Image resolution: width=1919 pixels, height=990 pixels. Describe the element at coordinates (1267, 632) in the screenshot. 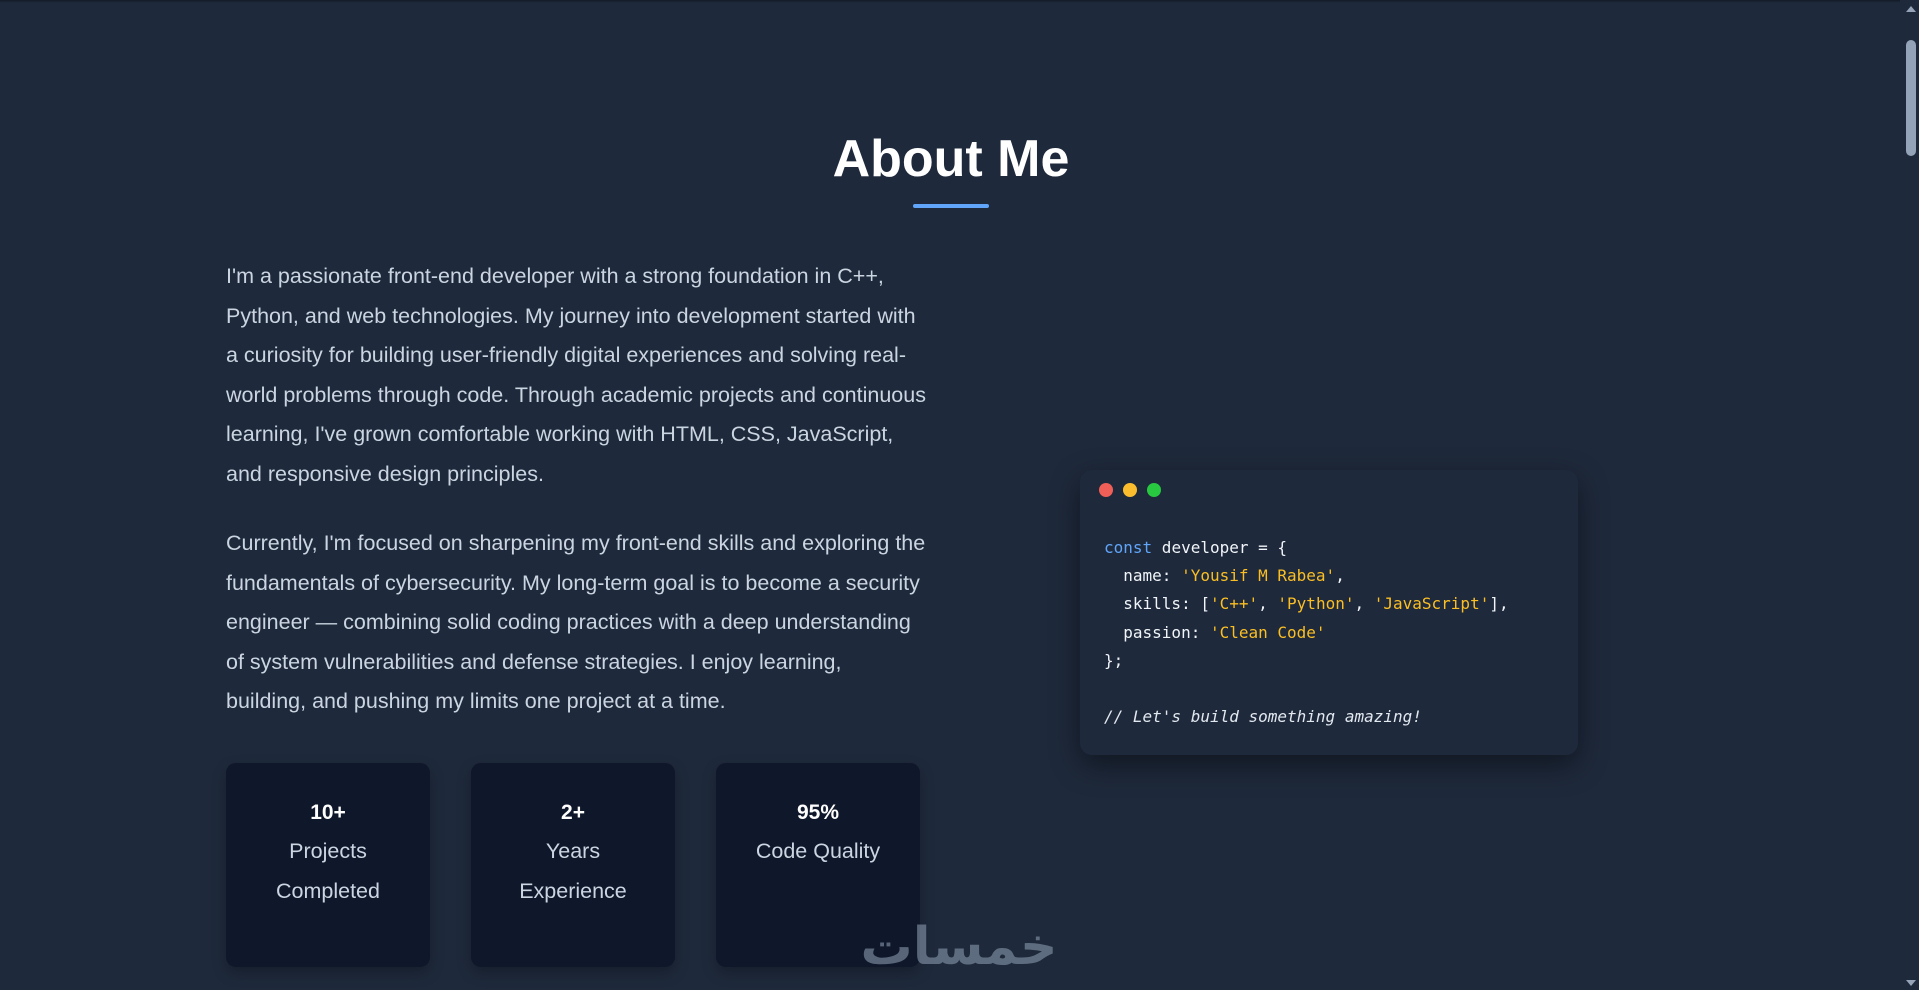

I see `code-string: 'Clean Code'` at that location.